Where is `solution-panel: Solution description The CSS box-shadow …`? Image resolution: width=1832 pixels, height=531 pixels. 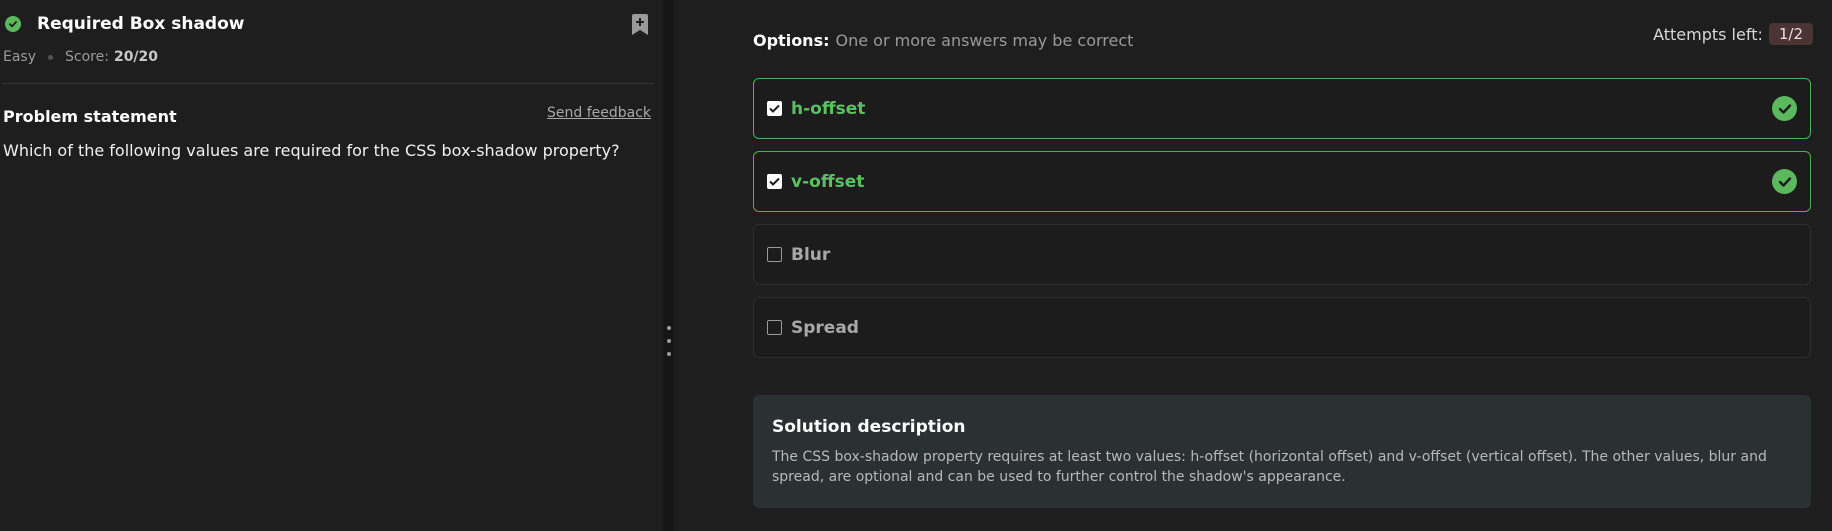
solution-panel: Solution description The CSS box-shadow … is located at coordinates (1282, 451).